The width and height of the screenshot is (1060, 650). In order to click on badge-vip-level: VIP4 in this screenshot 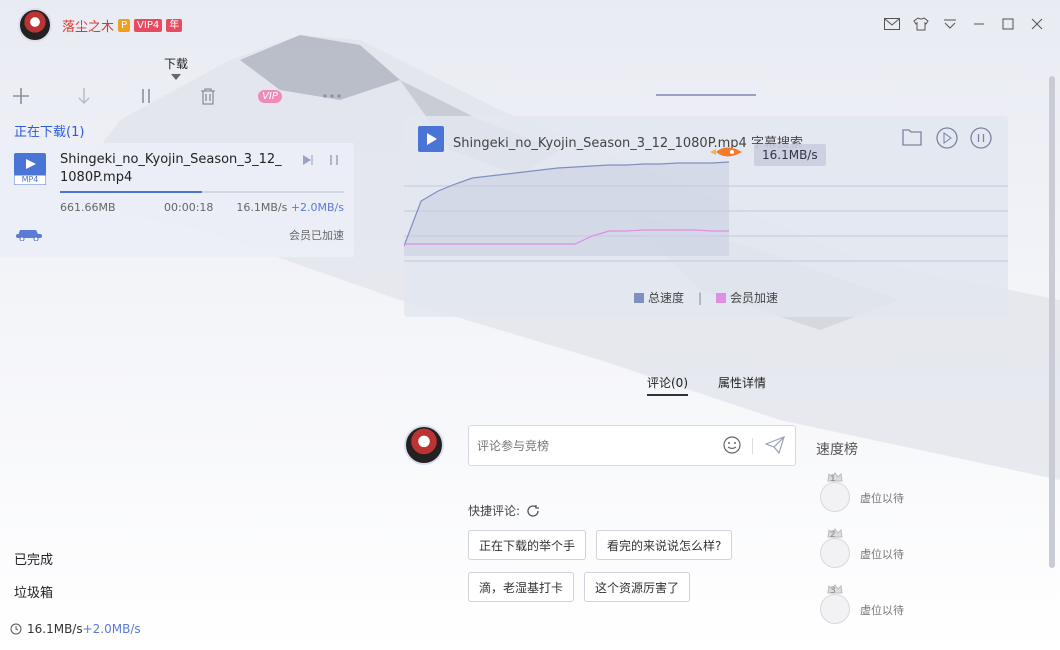, I will do `click(148, 25)`.